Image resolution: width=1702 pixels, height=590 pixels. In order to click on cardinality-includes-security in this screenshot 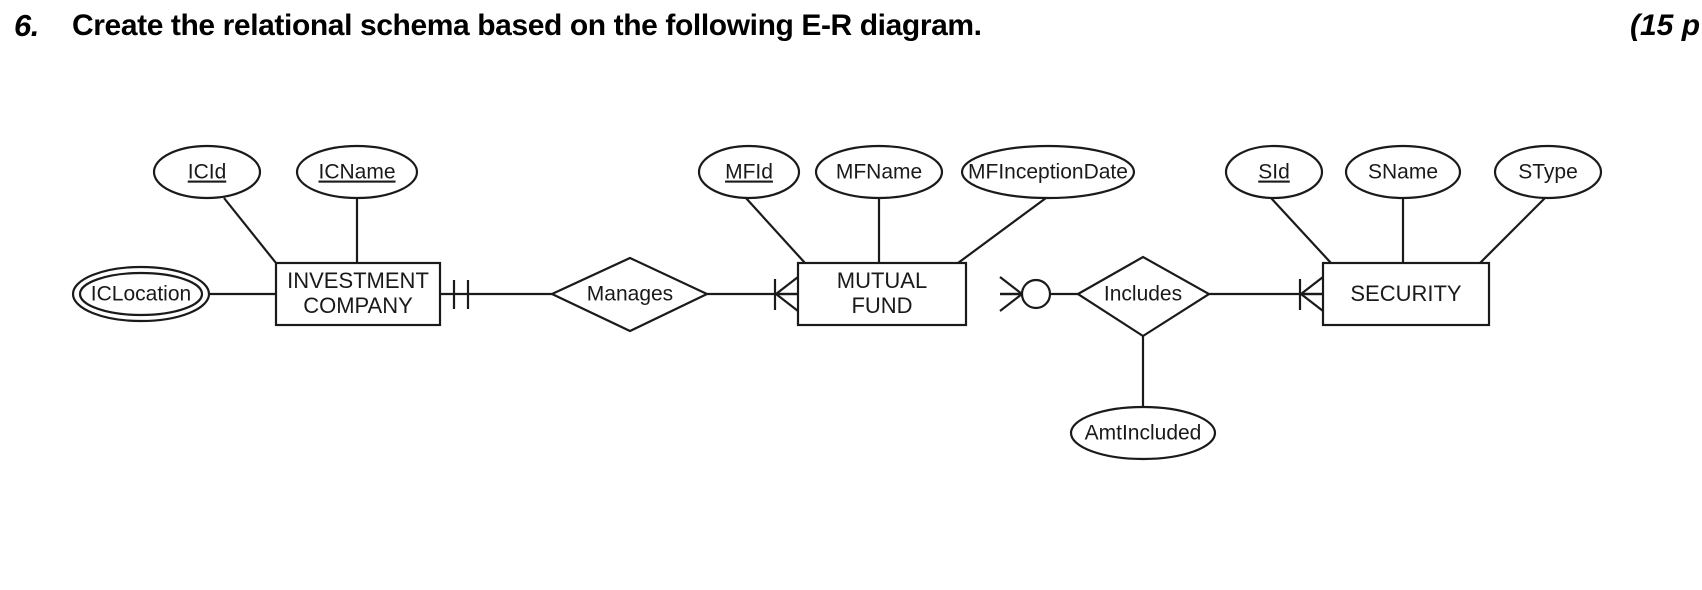, I will do `click(1311, 294)`.